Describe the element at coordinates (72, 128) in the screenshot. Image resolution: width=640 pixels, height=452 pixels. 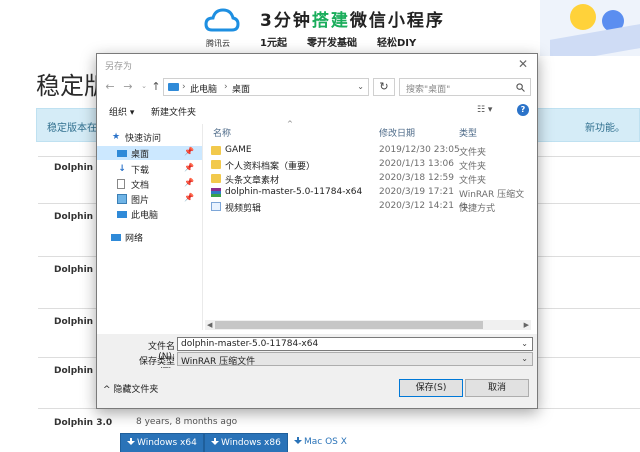
I see `info-text-left: 稳定版本在` at that location.